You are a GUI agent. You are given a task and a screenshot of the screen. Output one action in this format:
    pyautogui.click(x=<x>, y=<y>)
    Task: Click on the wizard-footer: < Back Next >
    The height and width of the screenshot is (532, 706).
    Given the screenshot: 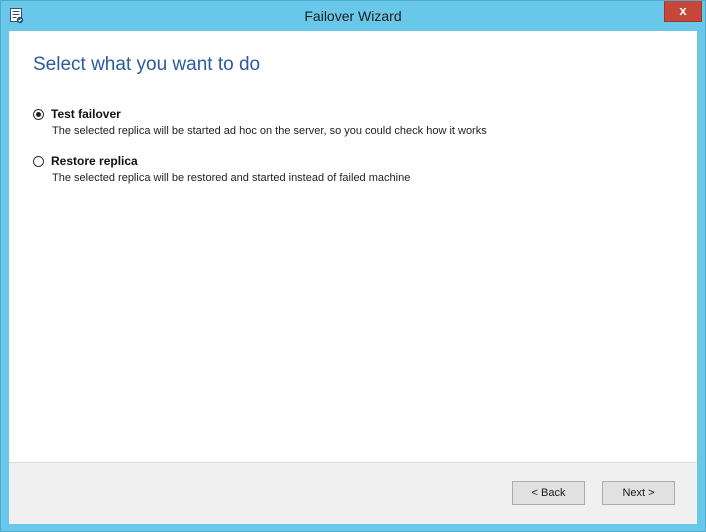 What is the action you would take?
    pyautogui.click(x=353, y=493)
    